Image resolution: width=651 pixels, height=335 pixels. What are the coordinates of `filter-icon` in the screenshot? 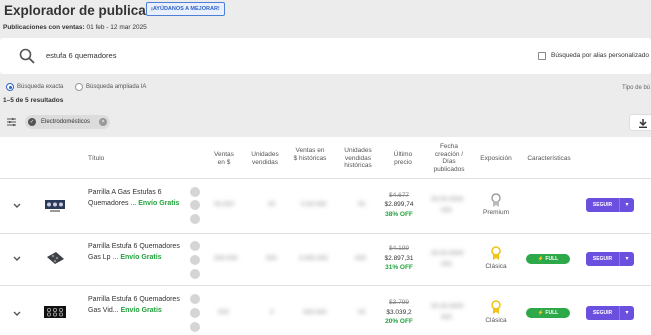 It's located at (11, 122).